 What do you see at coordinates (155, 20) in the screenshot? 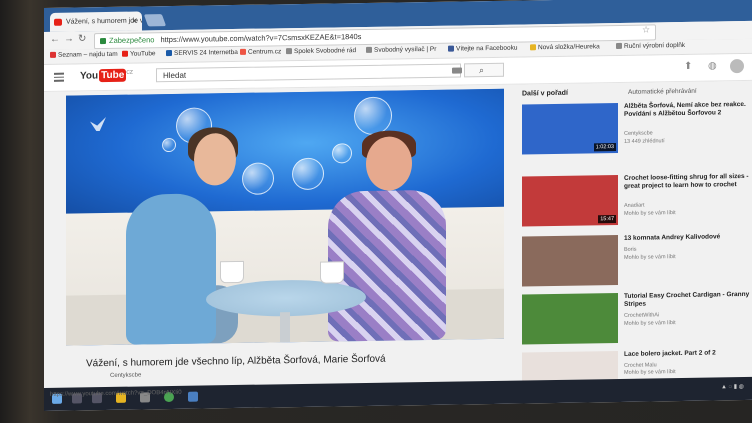
I see `new-tab-button` at bounding box center [155, 20].